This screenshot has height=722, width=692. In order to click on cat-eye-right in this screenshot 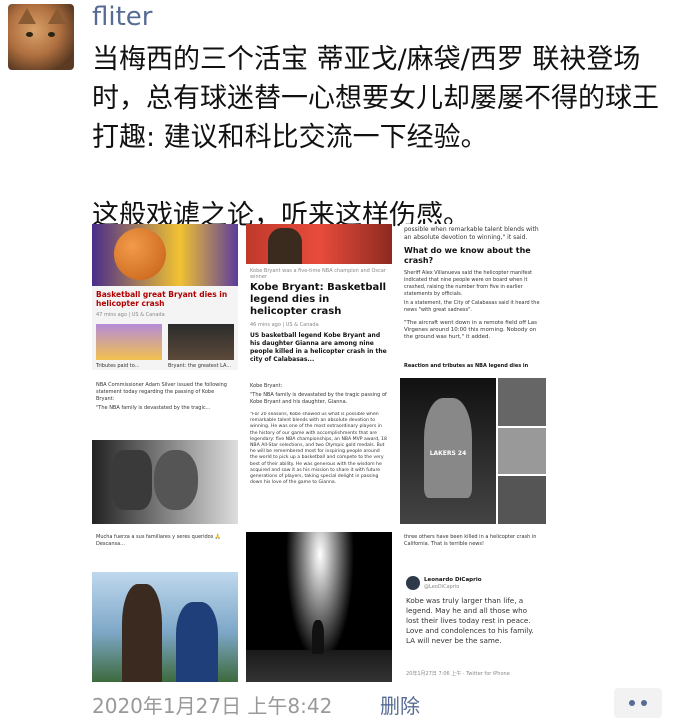, I will do `click(51, 34)`.